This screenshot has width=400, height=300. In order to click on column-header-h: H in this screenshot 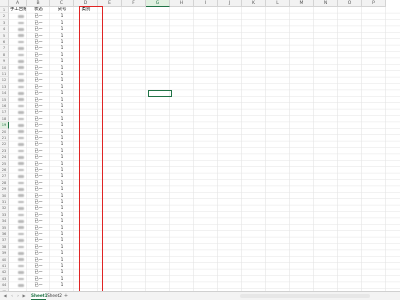, I will do `click(182, 3)`.